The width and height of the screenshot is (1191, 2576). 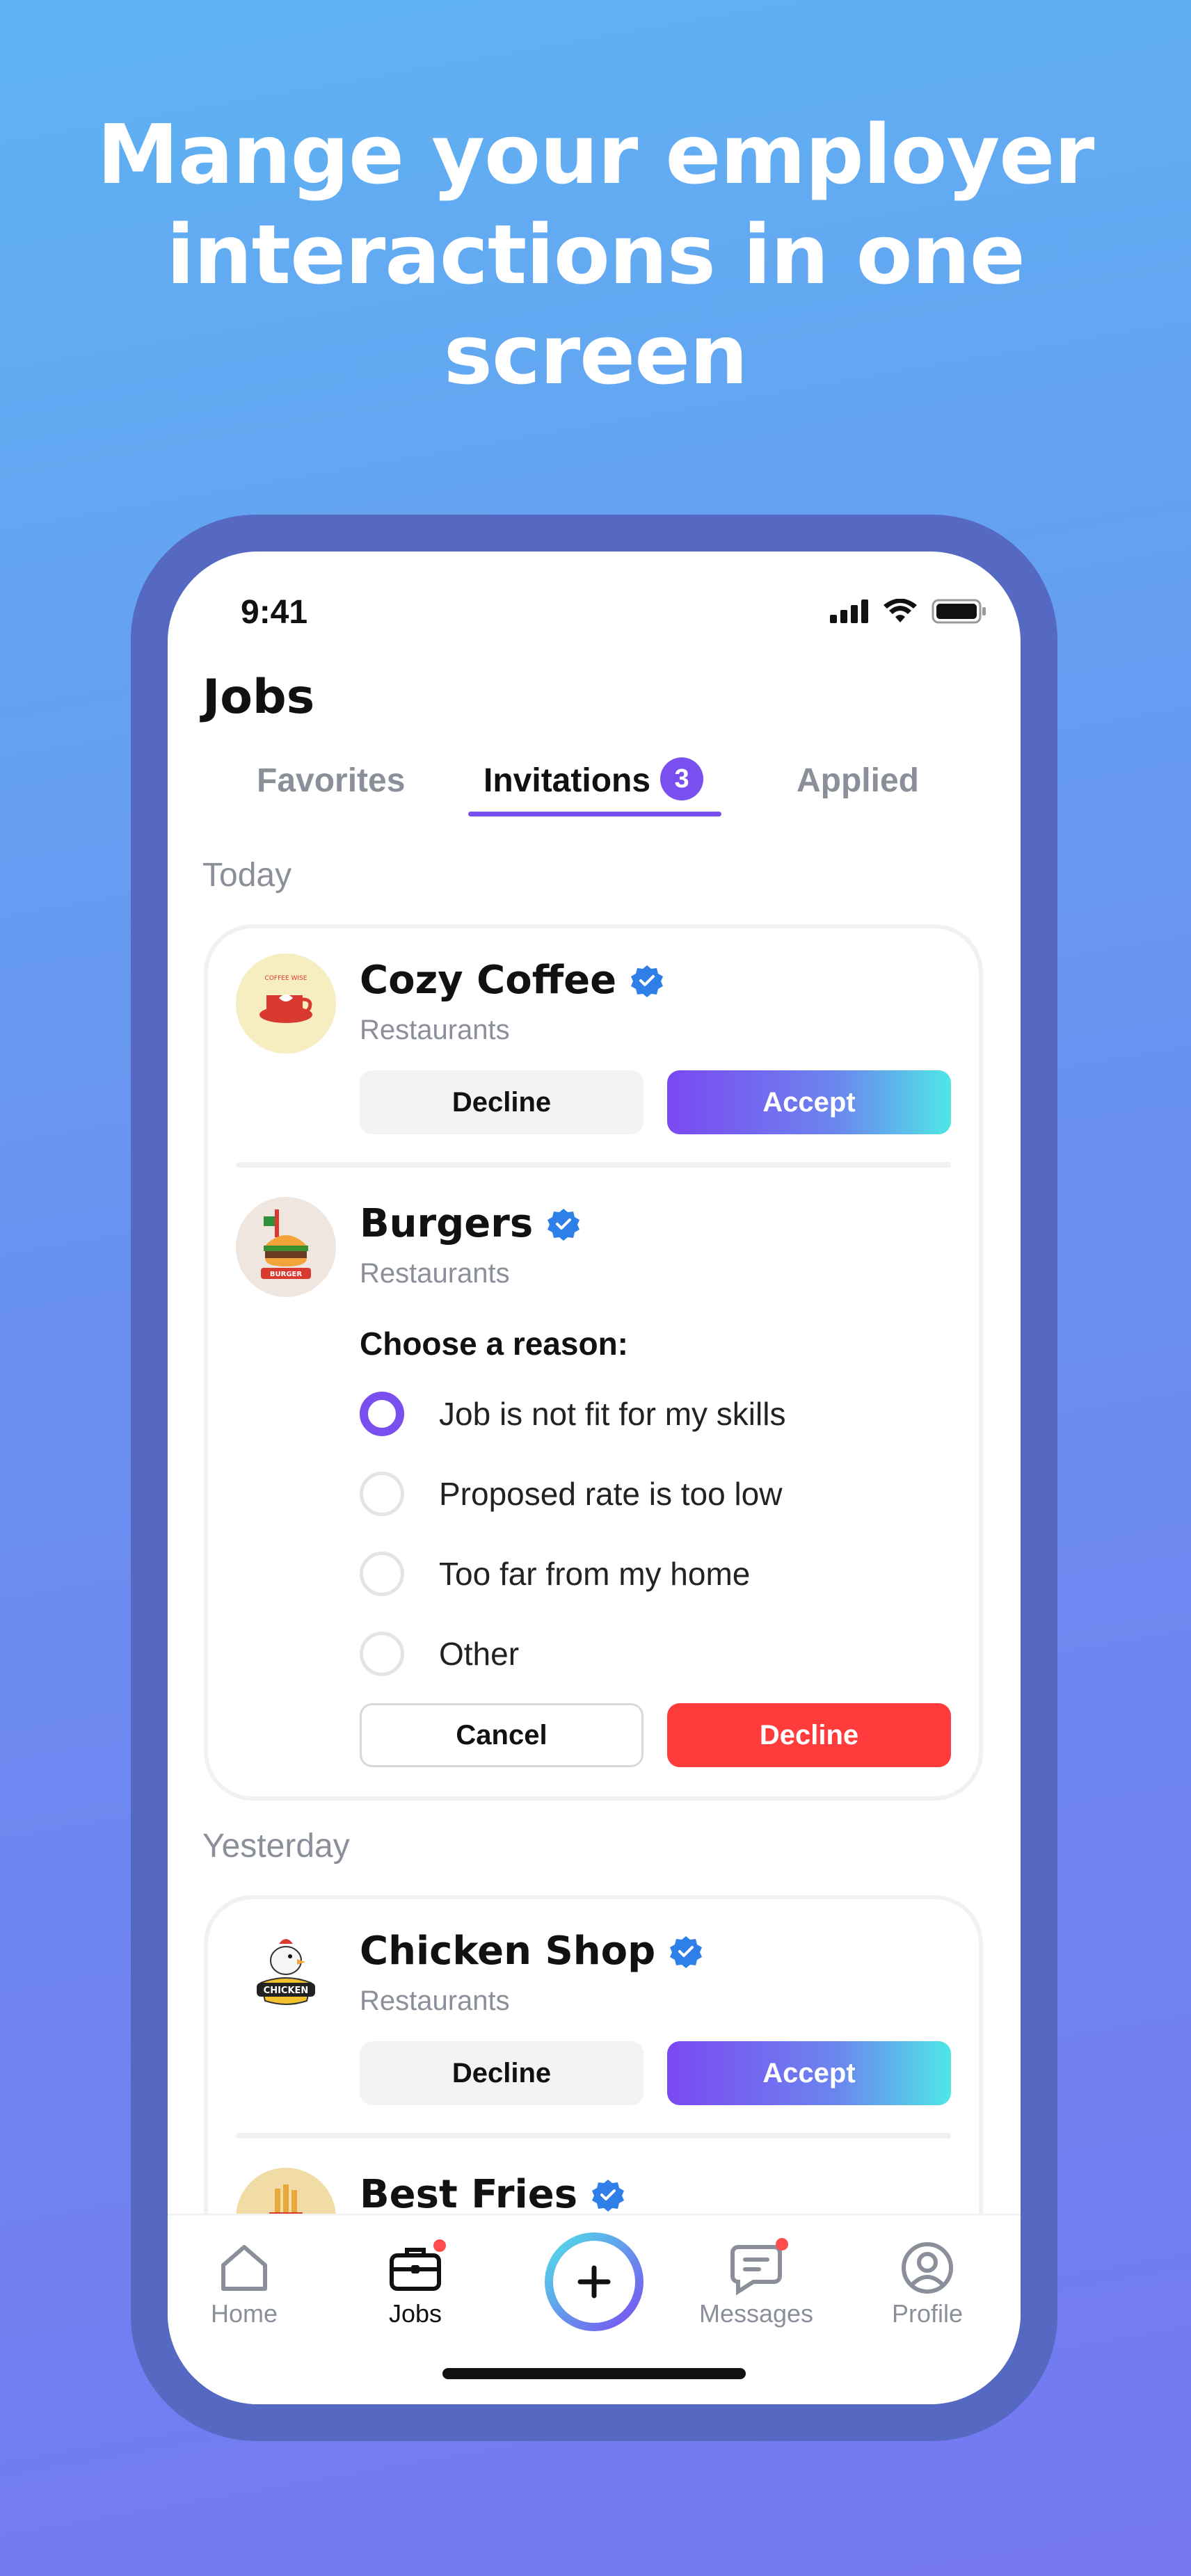 I want to click on signal-icon, so click(x=849, y=611).